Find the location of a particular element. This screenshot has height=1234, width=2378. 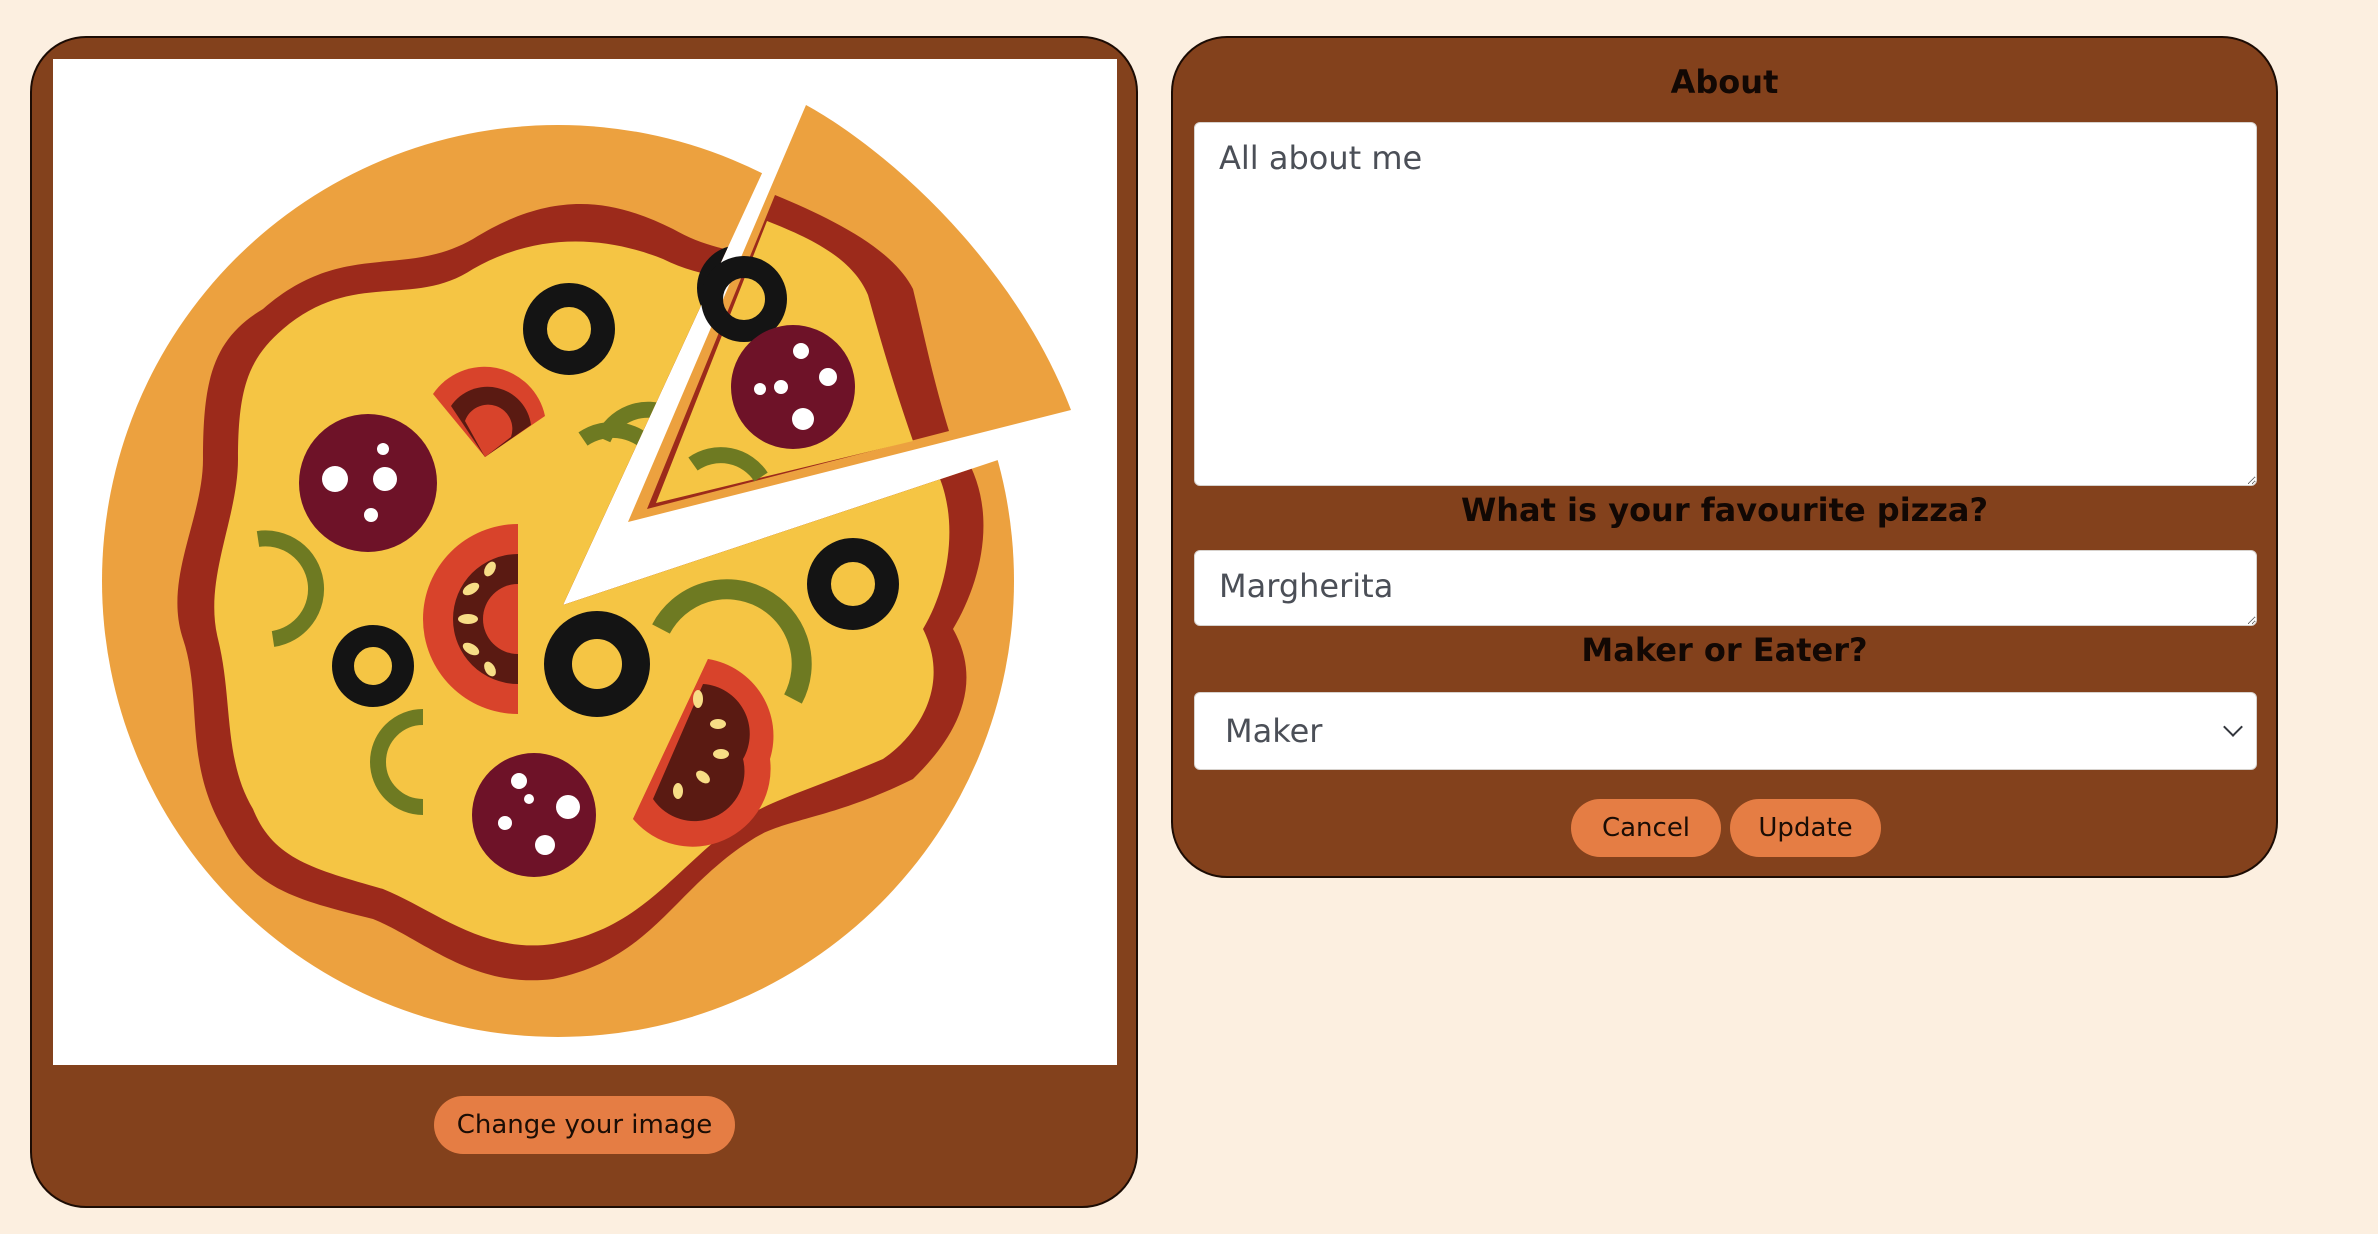

maker-or-eater-select: Maker is located at coordinates (1725, 731).